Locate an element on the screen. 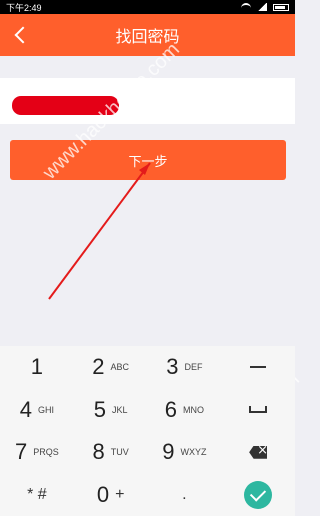 The width and height of the screenshot is (320, 516). key-3: 3 DEF is located at coordinates (185, 367).